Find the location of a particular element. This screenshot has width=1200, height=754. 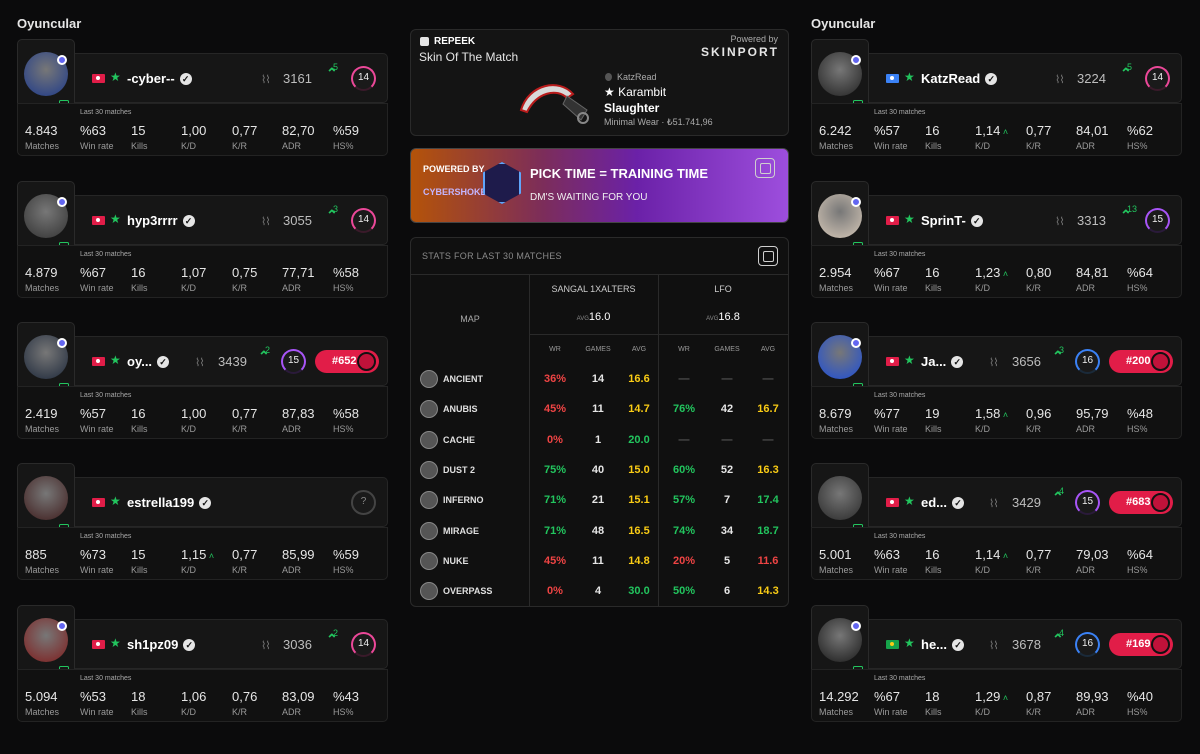

stat-value: 2.419 is located at coordinates (41, 413).